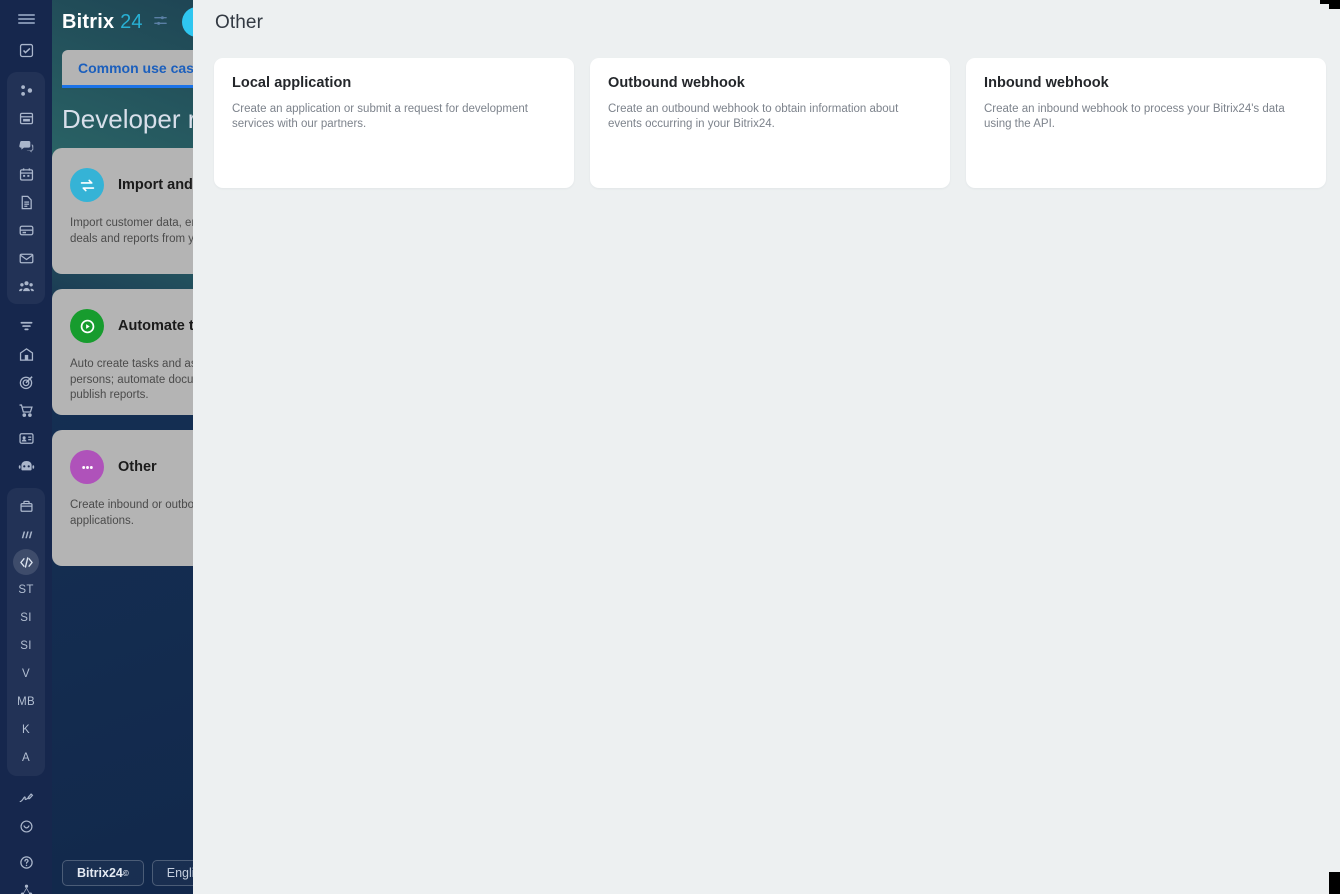 This screenshot has height=894, width=1340. I want to click on help-question-icon, so click(26, 862).